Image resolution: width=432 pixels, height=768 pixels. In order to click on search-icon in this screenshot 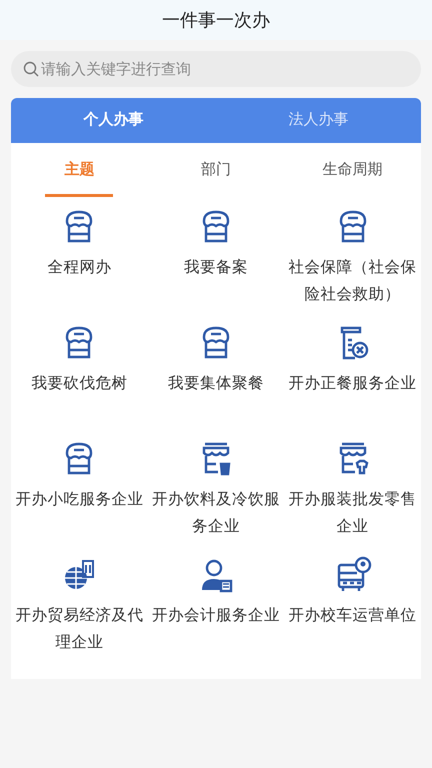, I will do `click(31, 69)`.